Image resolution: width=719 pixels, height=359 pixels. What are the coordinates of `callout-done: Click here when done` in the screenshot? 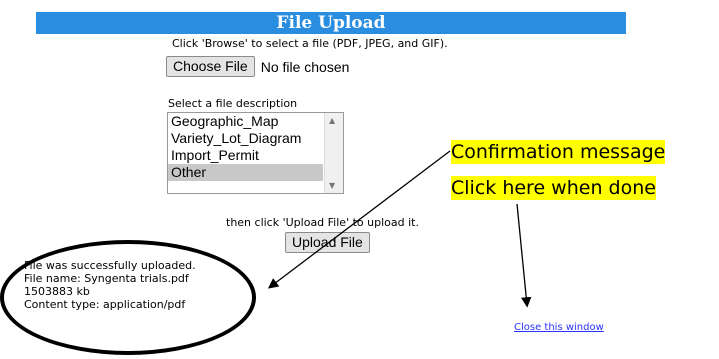 It's located at (553, 188).